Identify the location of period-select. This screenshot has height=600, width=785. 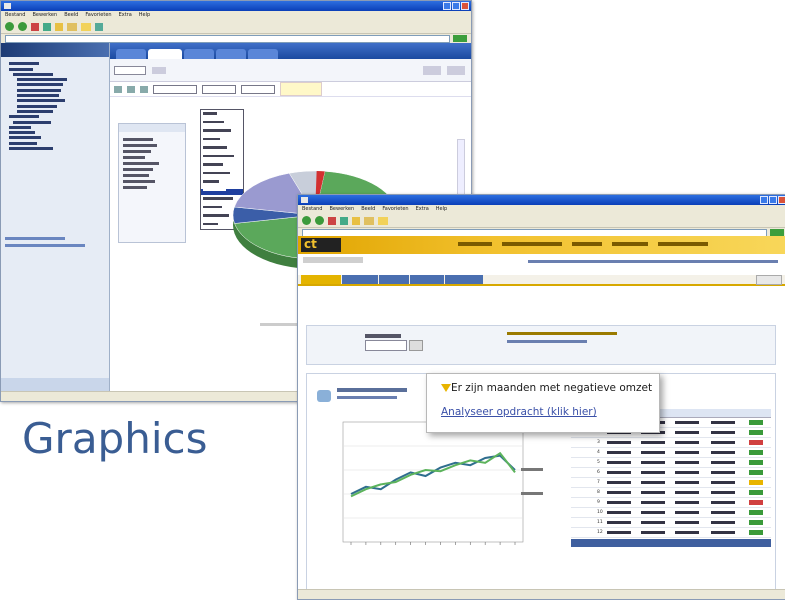
(386, 345).